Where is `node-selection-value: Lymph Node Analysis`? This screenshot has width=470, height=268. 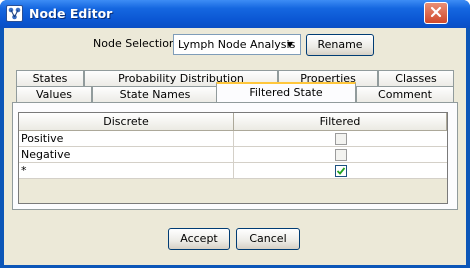 node-selection-value: Lymph Node Analysis is located at coordinates (237, 44).